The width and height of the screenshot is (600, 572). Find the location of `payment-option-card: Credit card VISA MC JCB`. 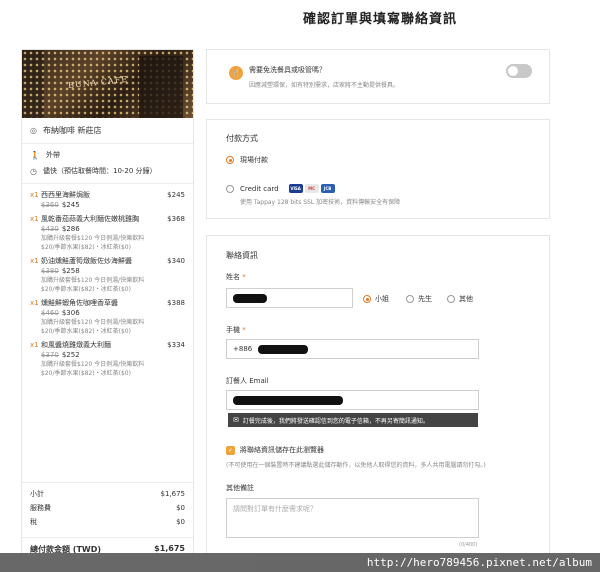

payment-option-card: Credit card VISA MC JCB is located at coordinates (280, 188).